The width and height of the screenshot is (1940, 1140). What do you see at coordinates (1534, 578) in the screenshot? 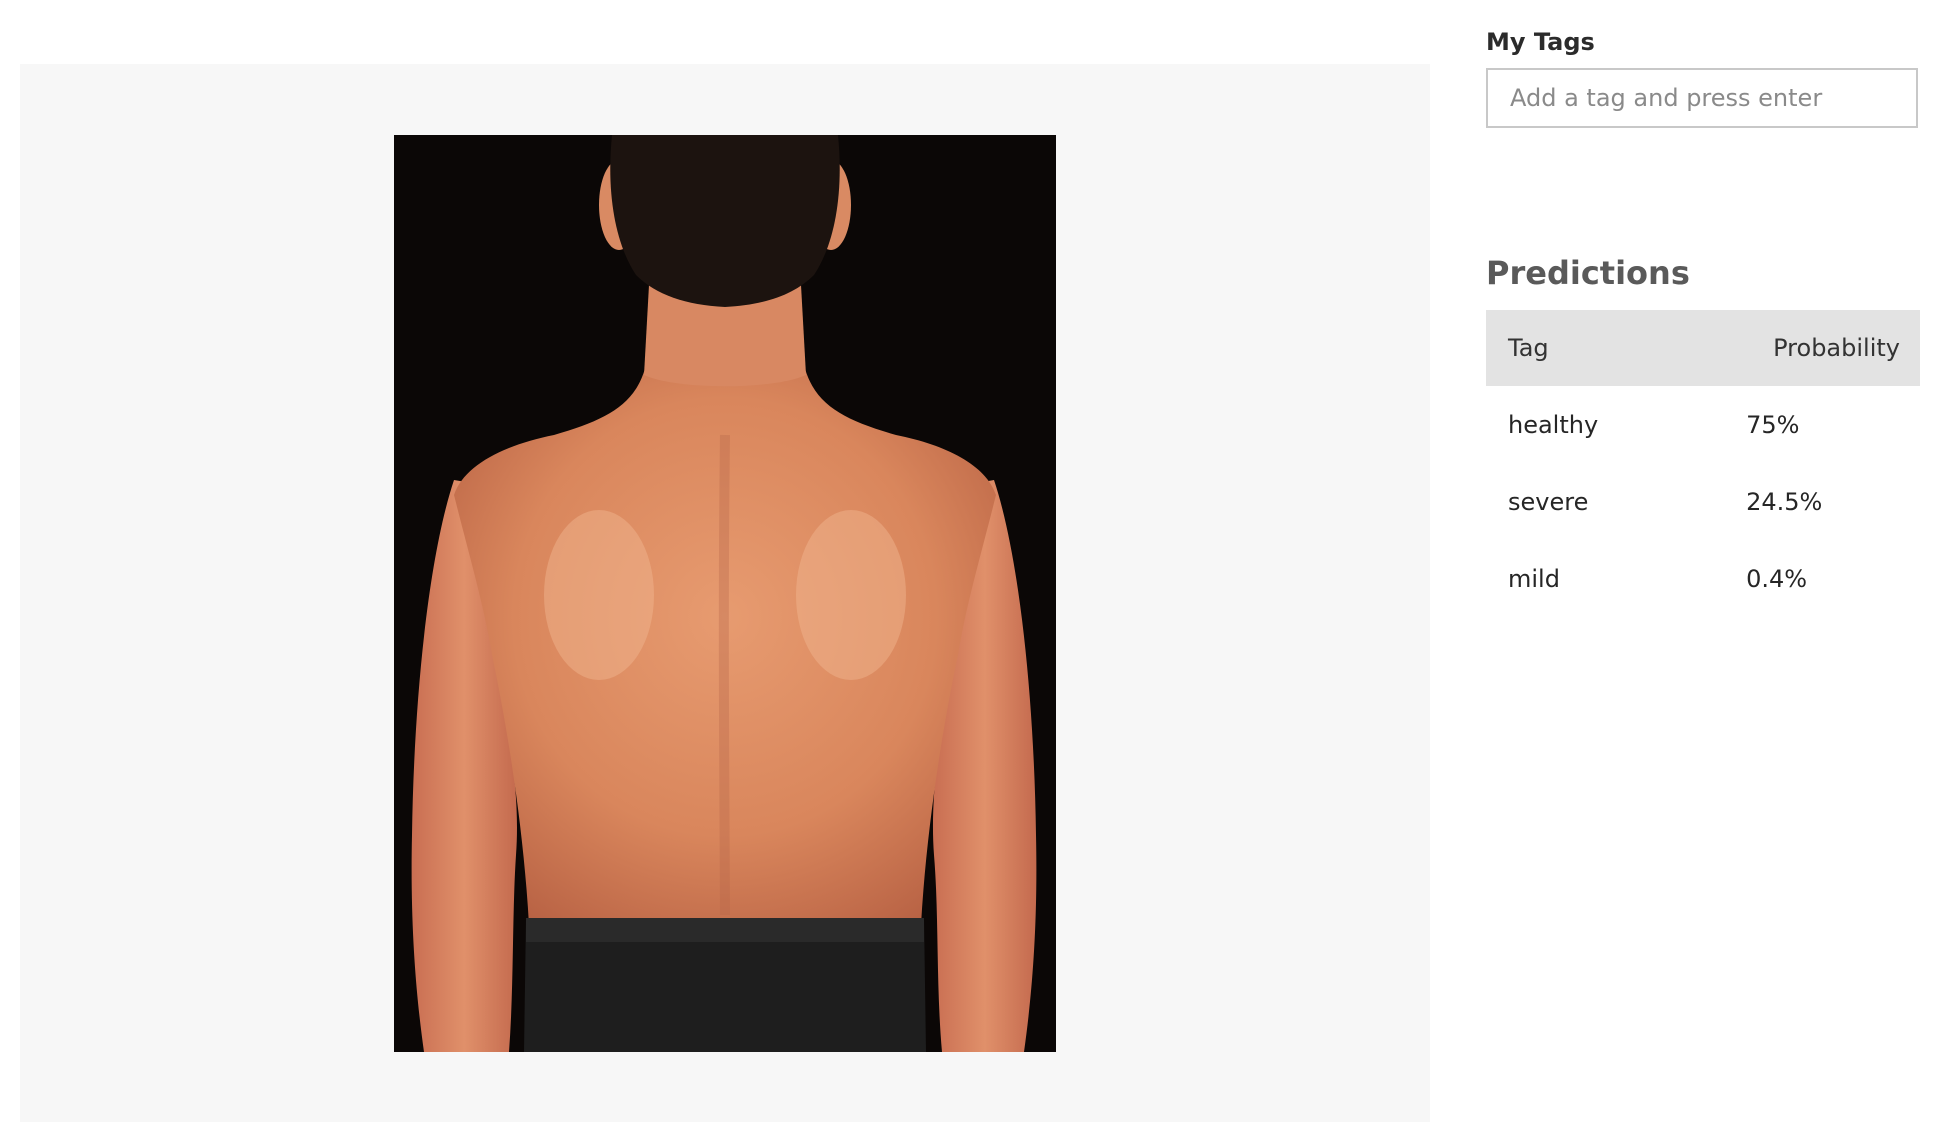
I see `prediction-tag: mild` at bounding box center [1534, 578].